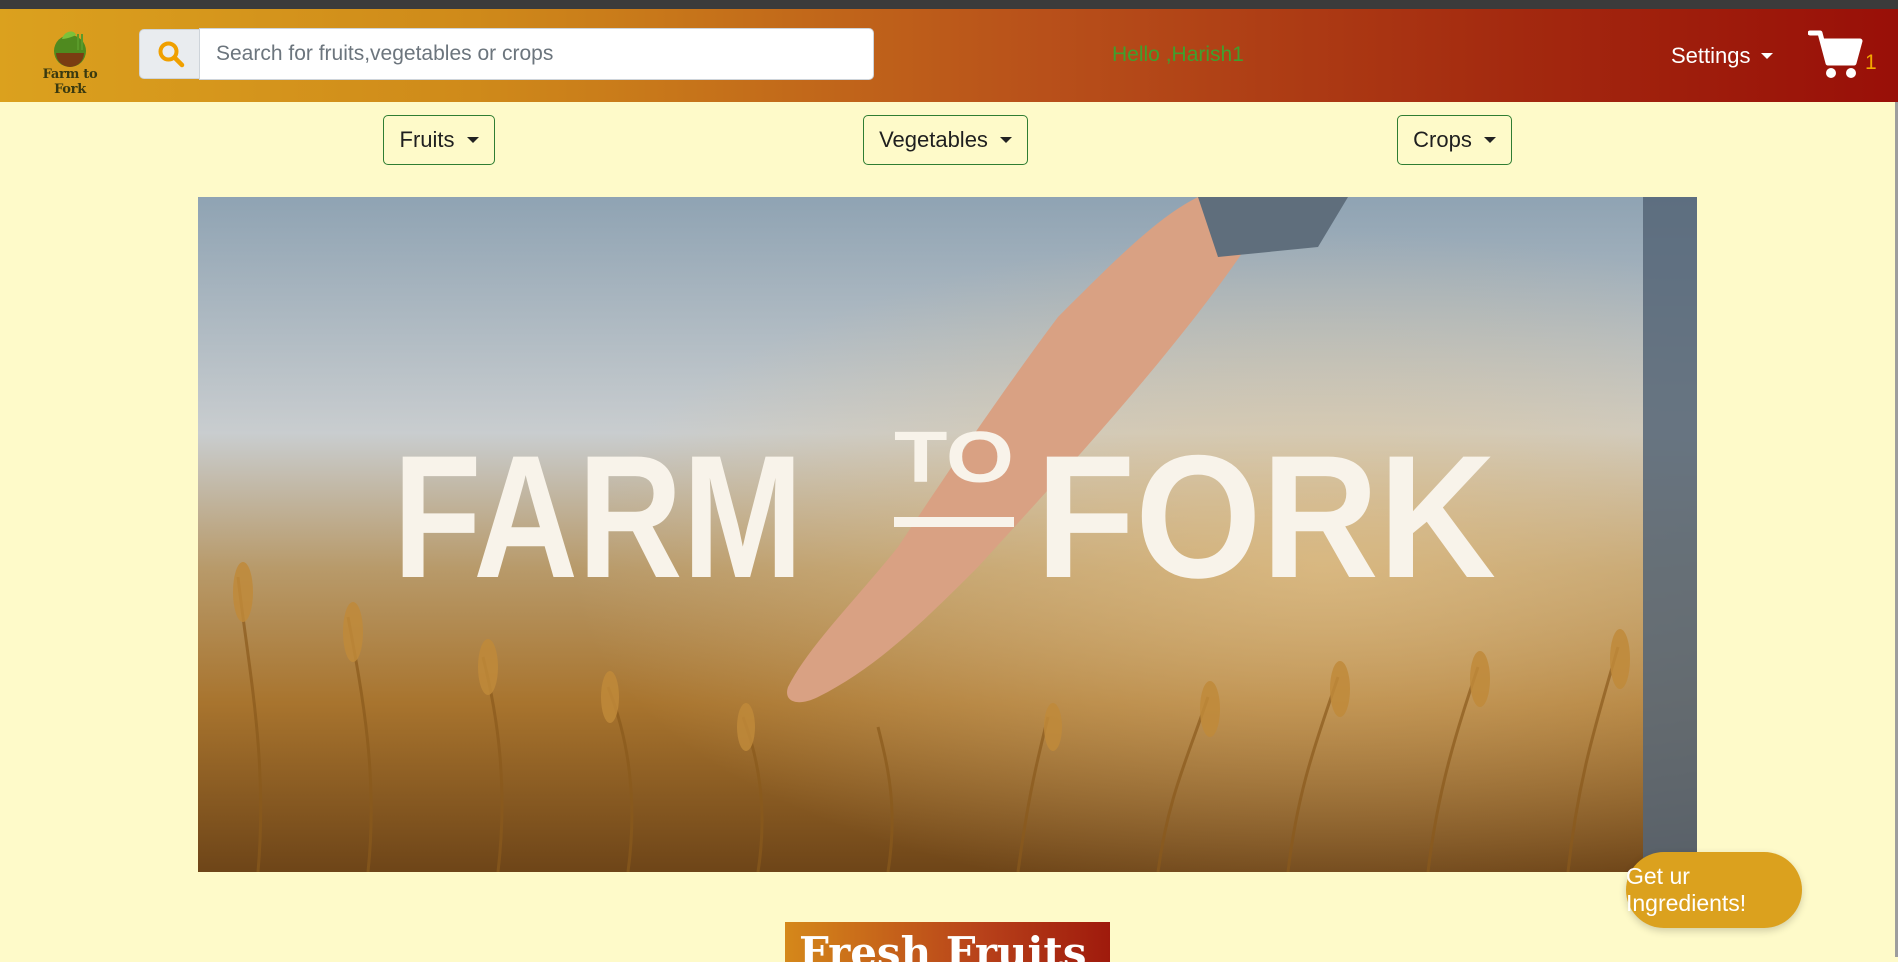  What do you see at coordinates (949, 55) in the screenshot?
I see `navbar: Farm to Fork Hello ,Harish1 Settings 1` at bounding box center [949, 55].